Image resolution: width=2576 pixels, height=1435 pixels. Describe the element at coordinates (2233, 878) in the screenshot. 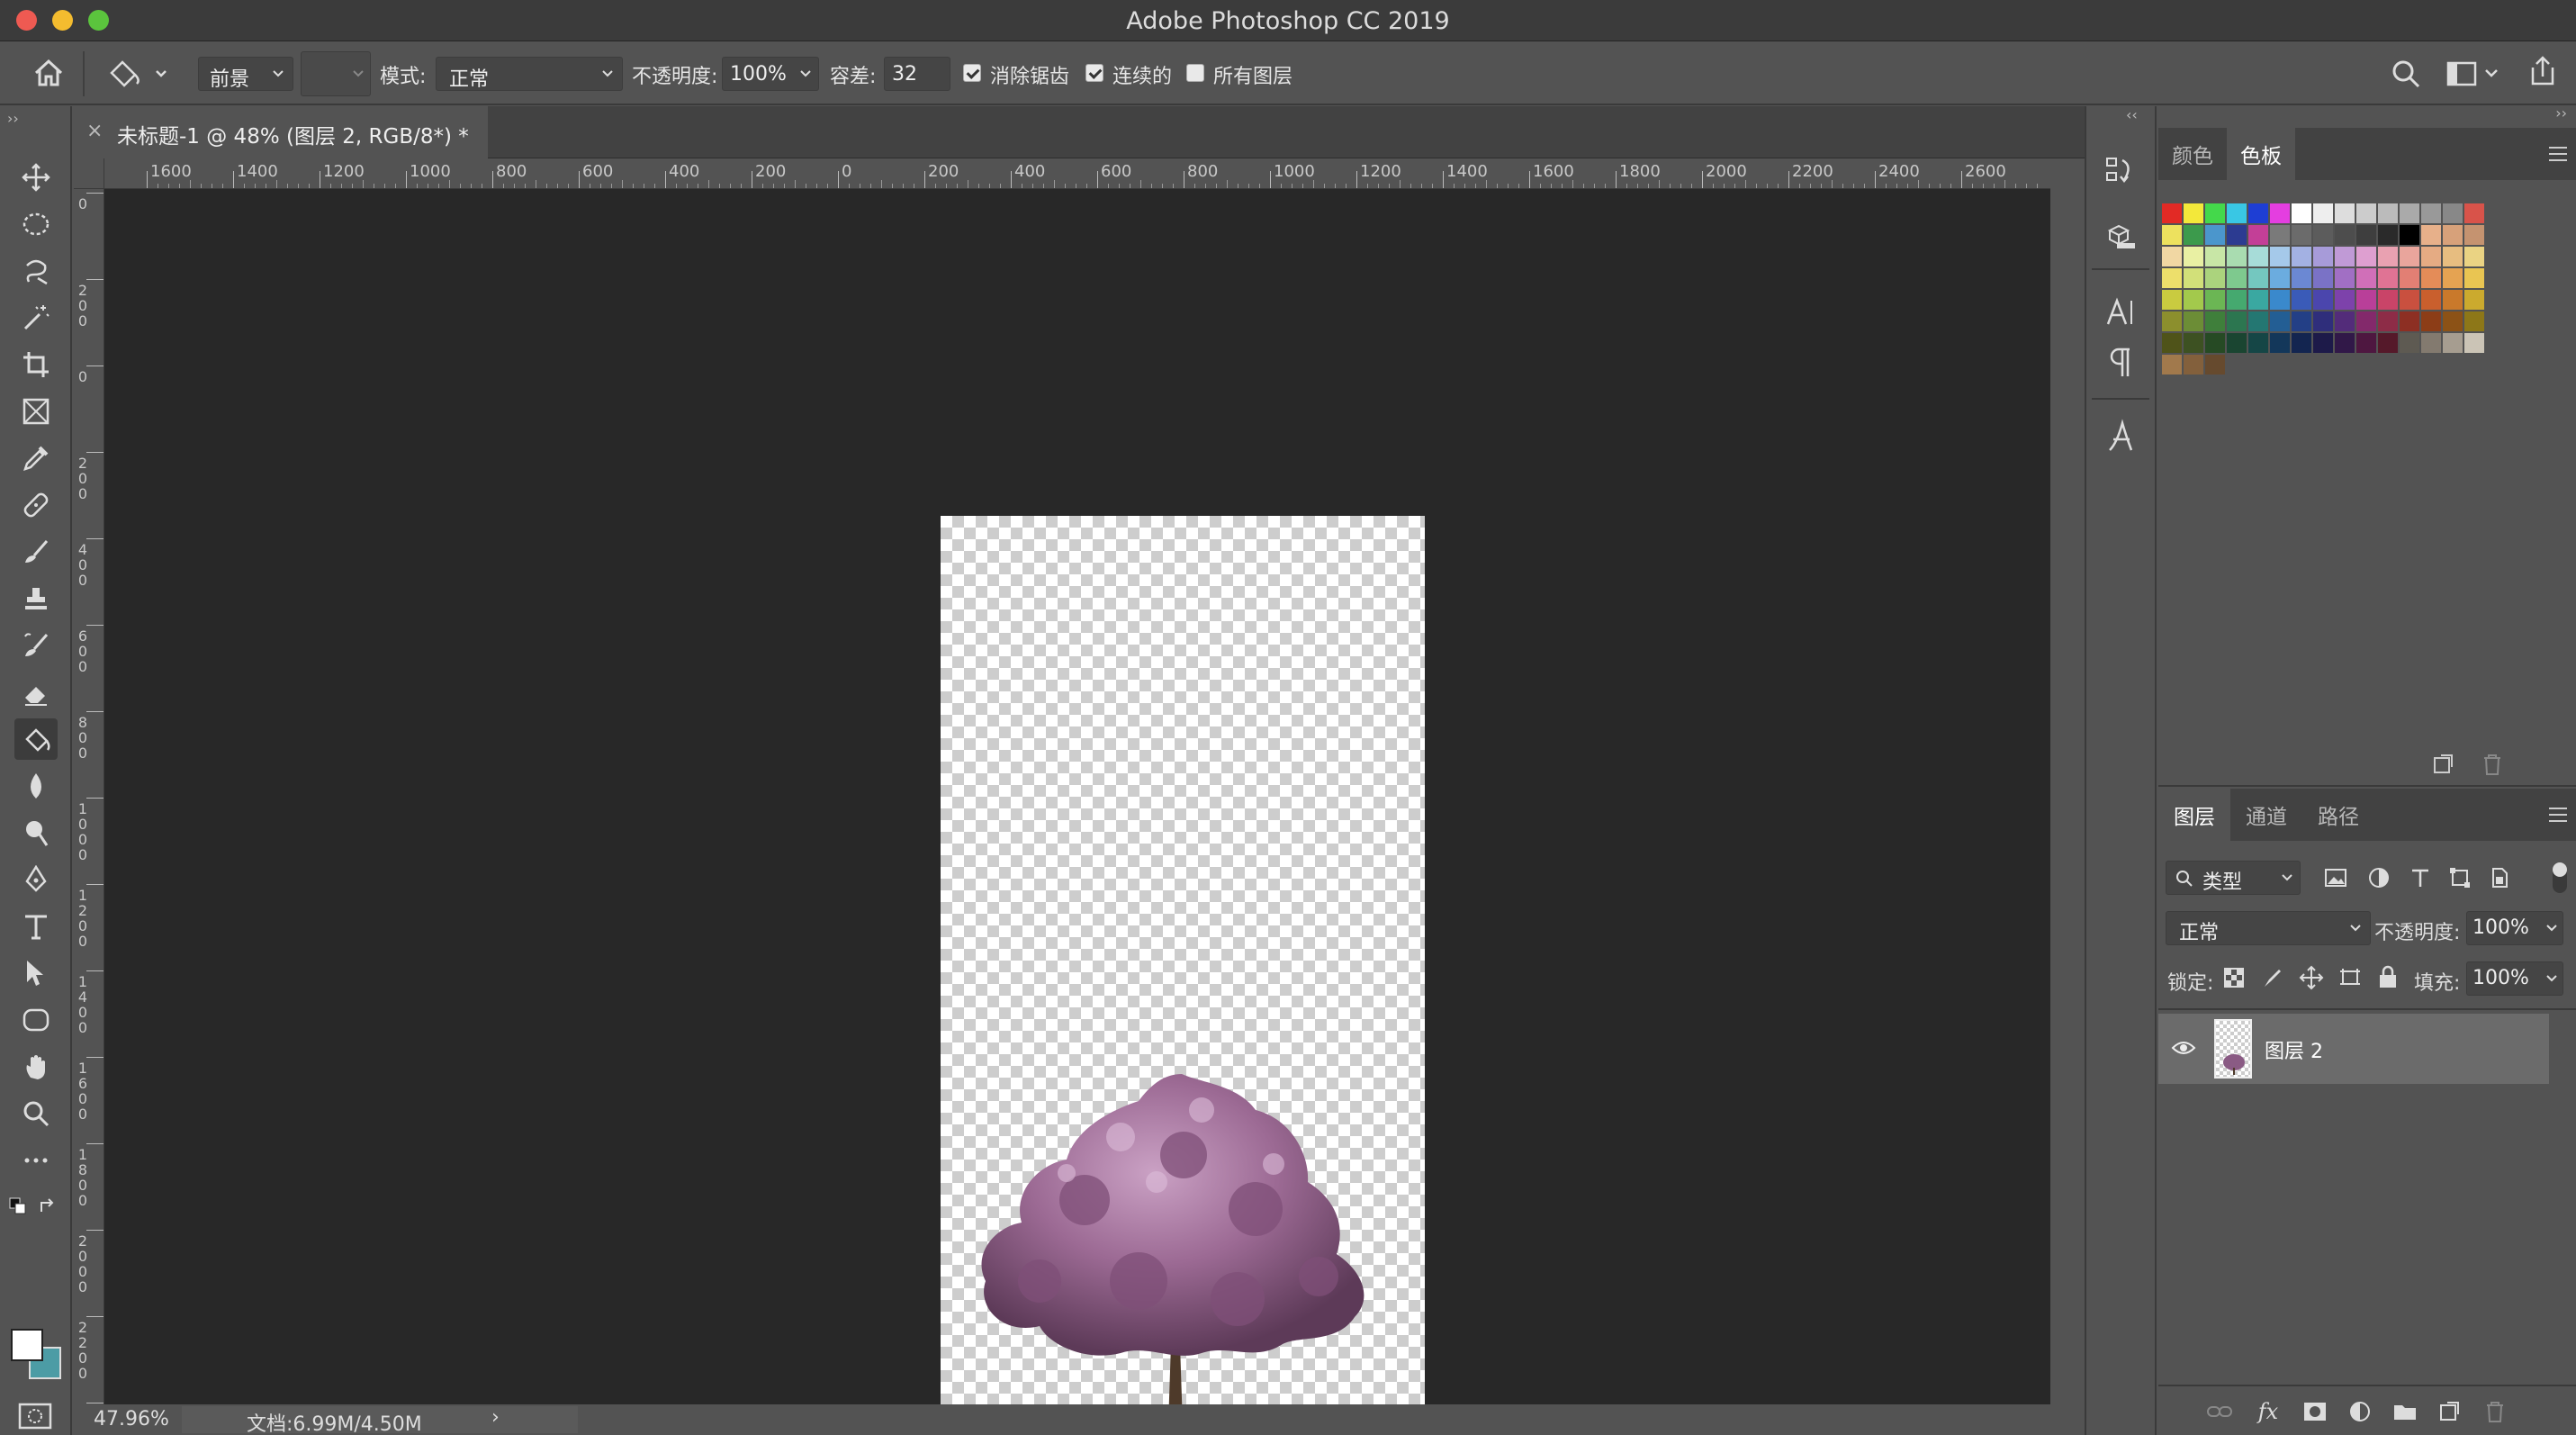

I see `layer-filter-select: 类型` at that location.